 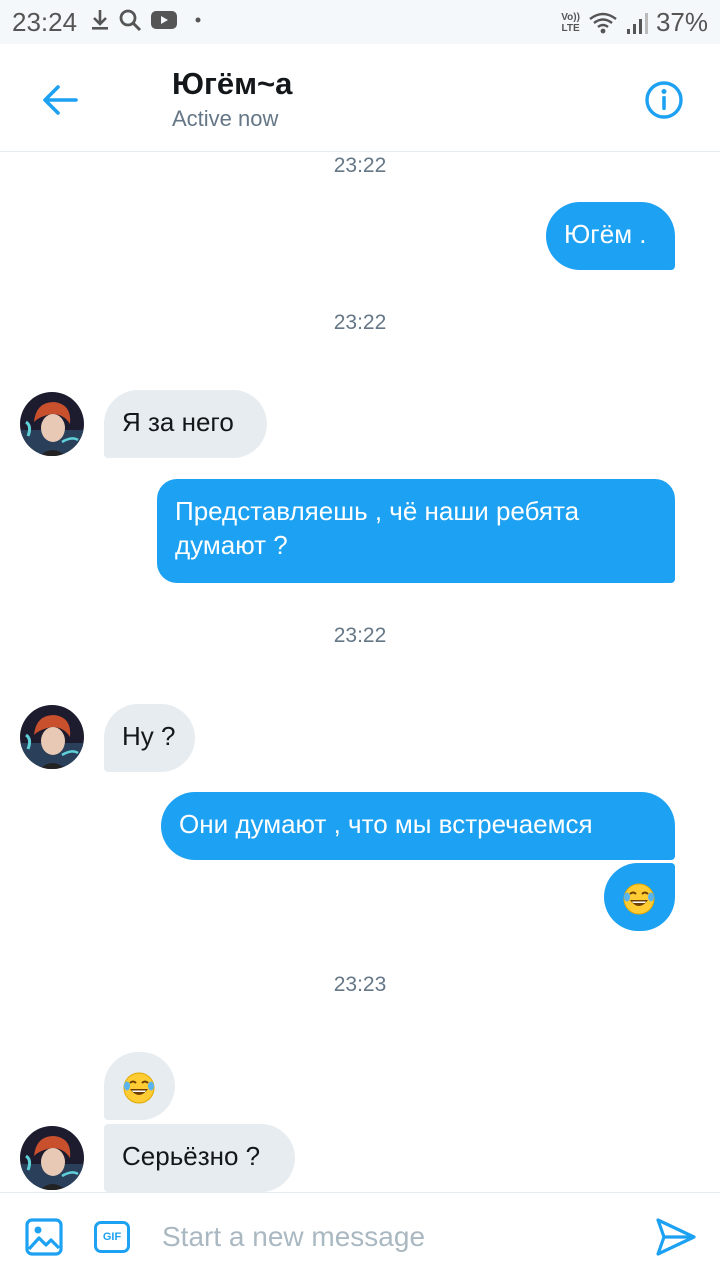 I want to click on back-button, so click(x=60, y=100).